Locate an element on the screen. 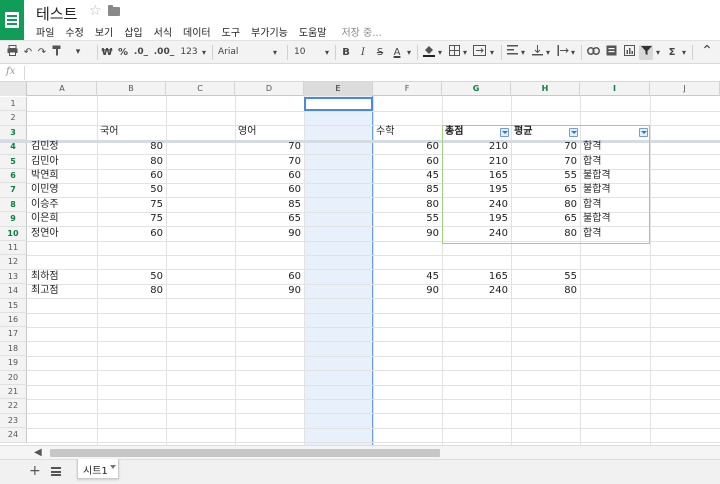 The width and height of the screenshot is (720, 484). cell-name: 김민아 is located at coordinates (62, 162).